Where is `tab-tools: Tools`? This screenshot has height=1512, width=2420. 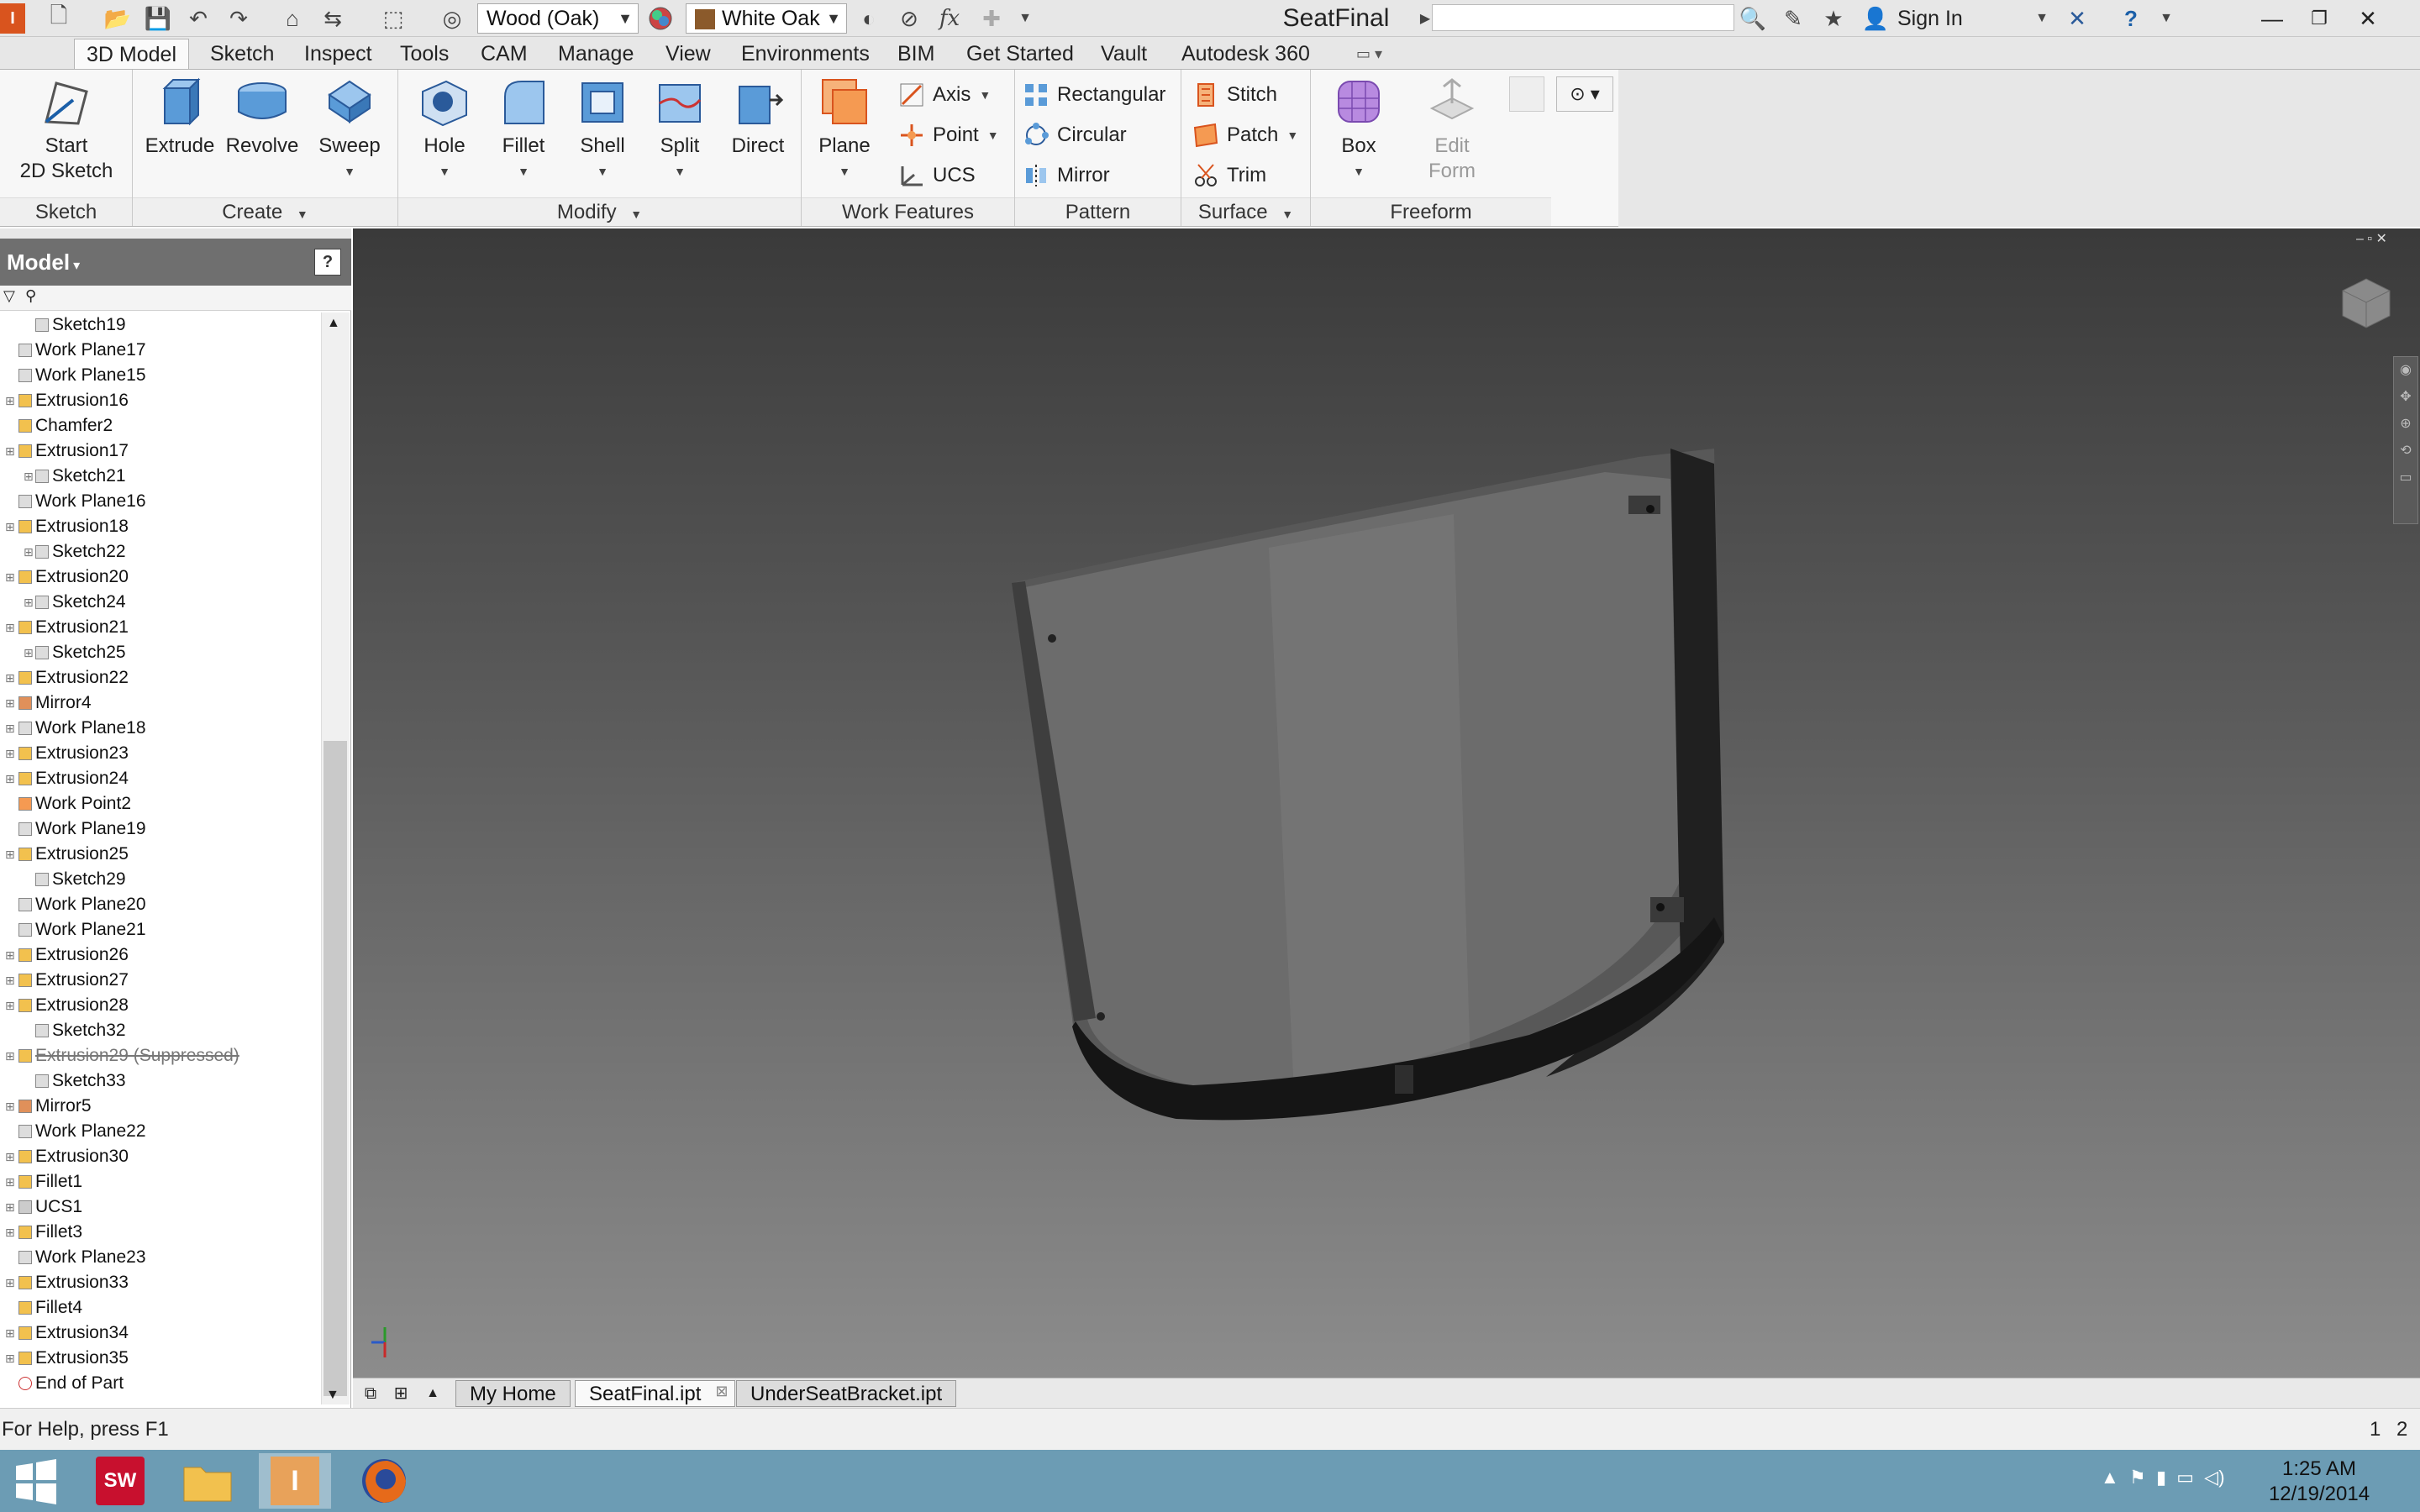 tab-tools: Tools is located at coordinates (424, 53).